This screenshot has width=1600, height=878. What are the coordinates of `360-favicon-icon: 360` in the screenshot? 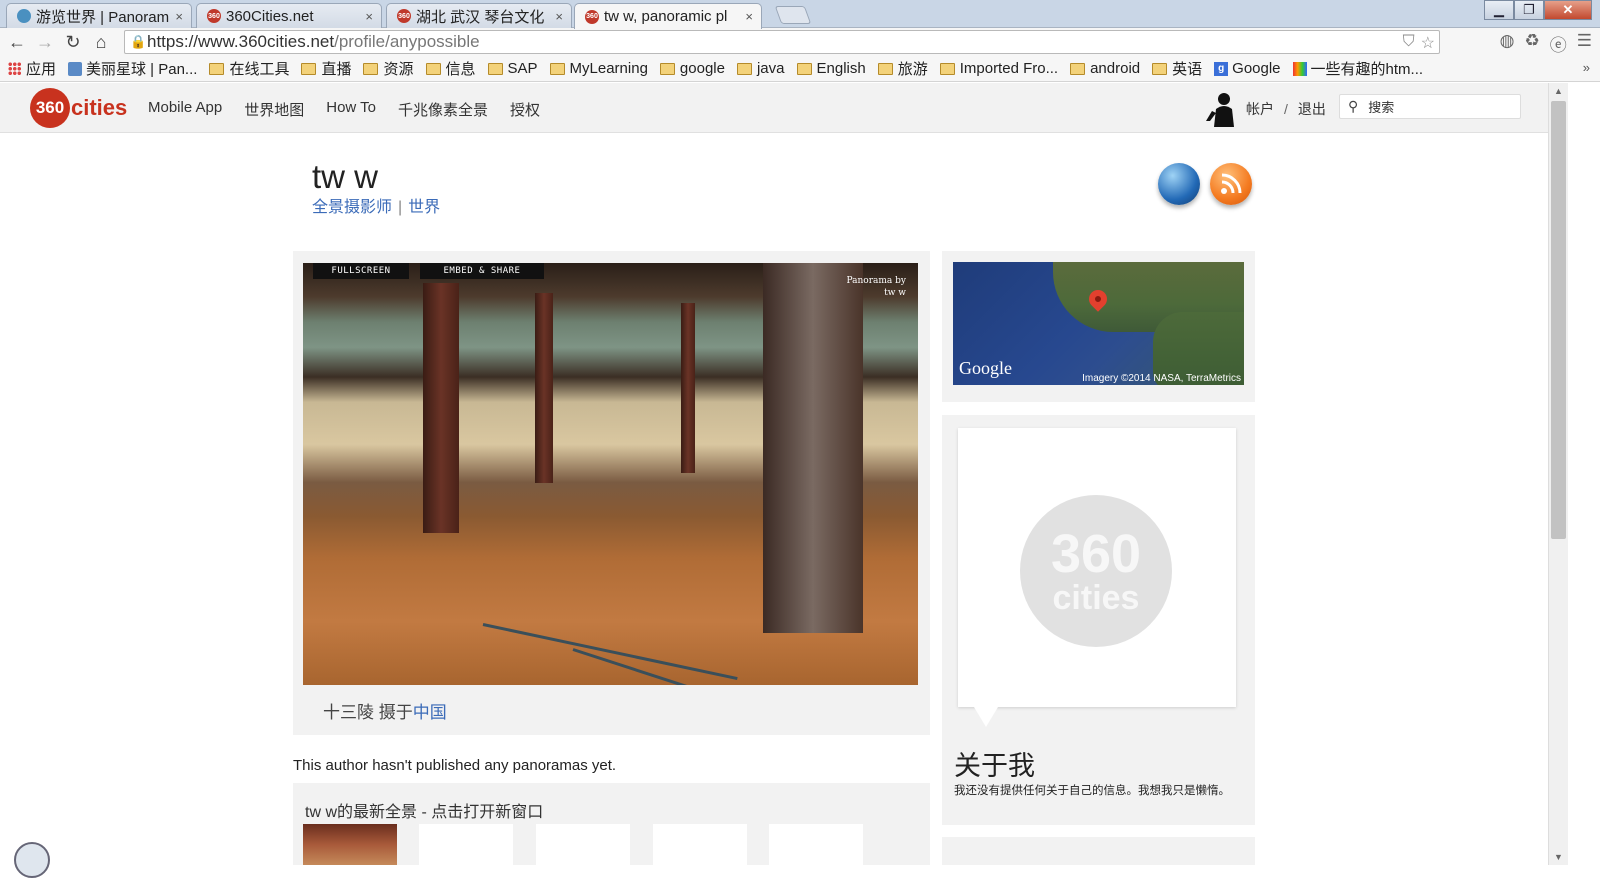 It's located at (404, 16).